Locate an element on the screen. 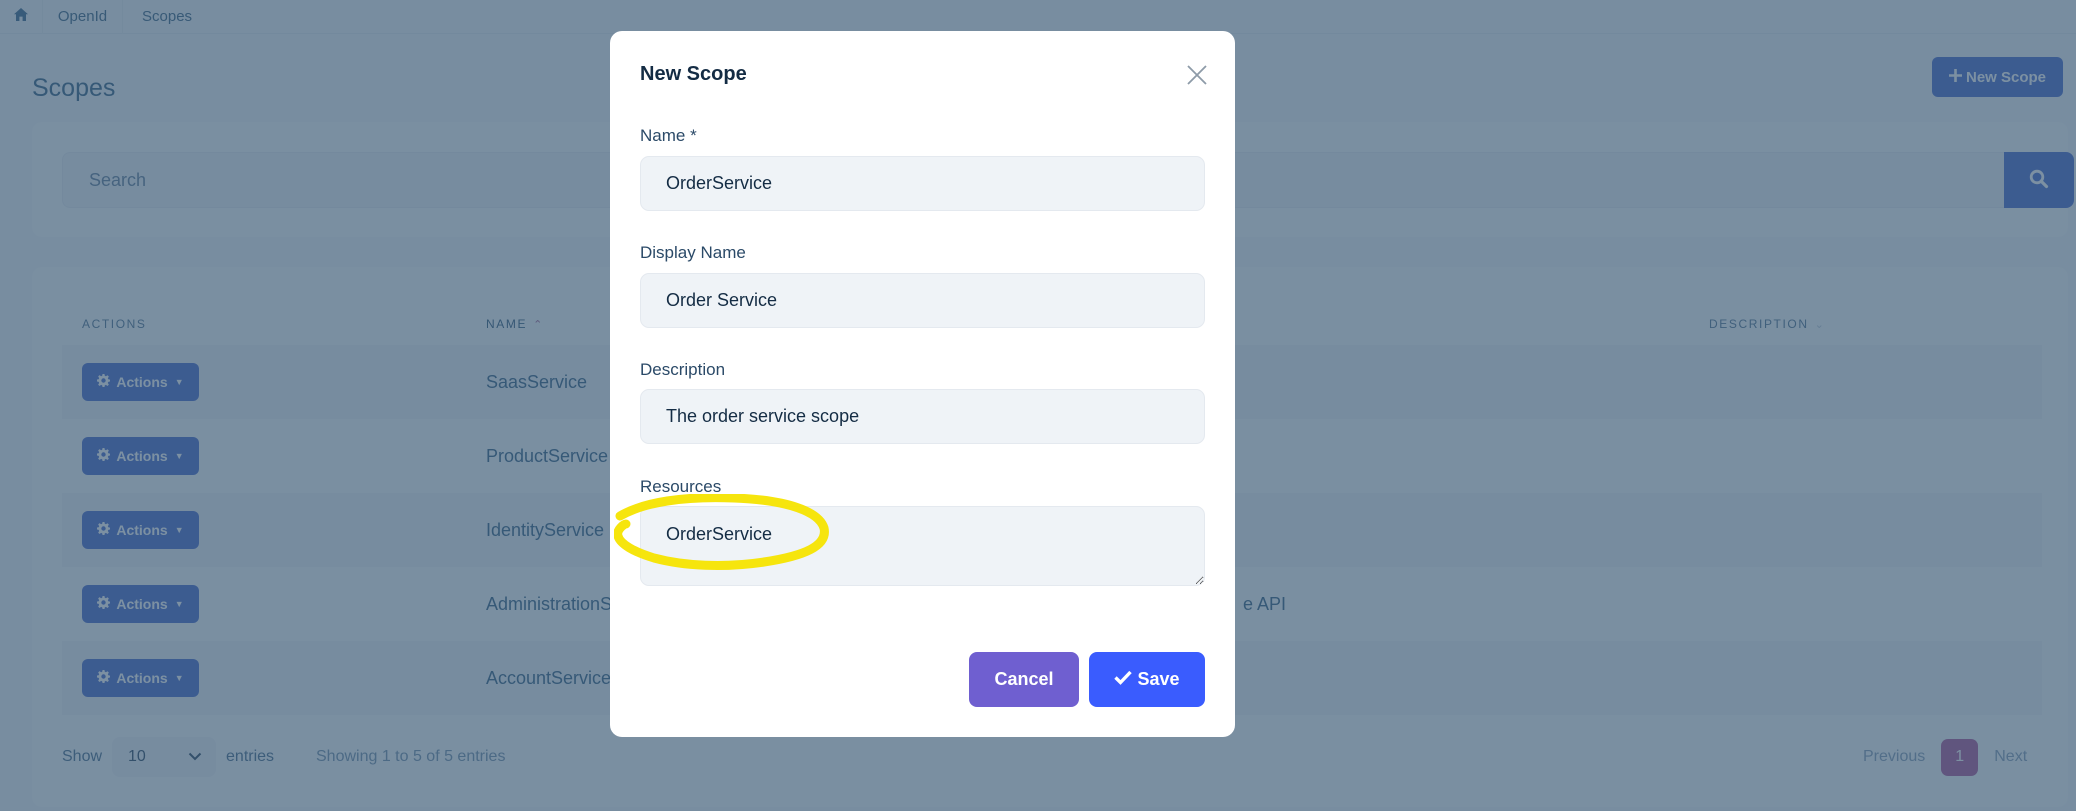 This screenshot has height=811, width=2076. check-icon is located at coordinates (1123, 679).